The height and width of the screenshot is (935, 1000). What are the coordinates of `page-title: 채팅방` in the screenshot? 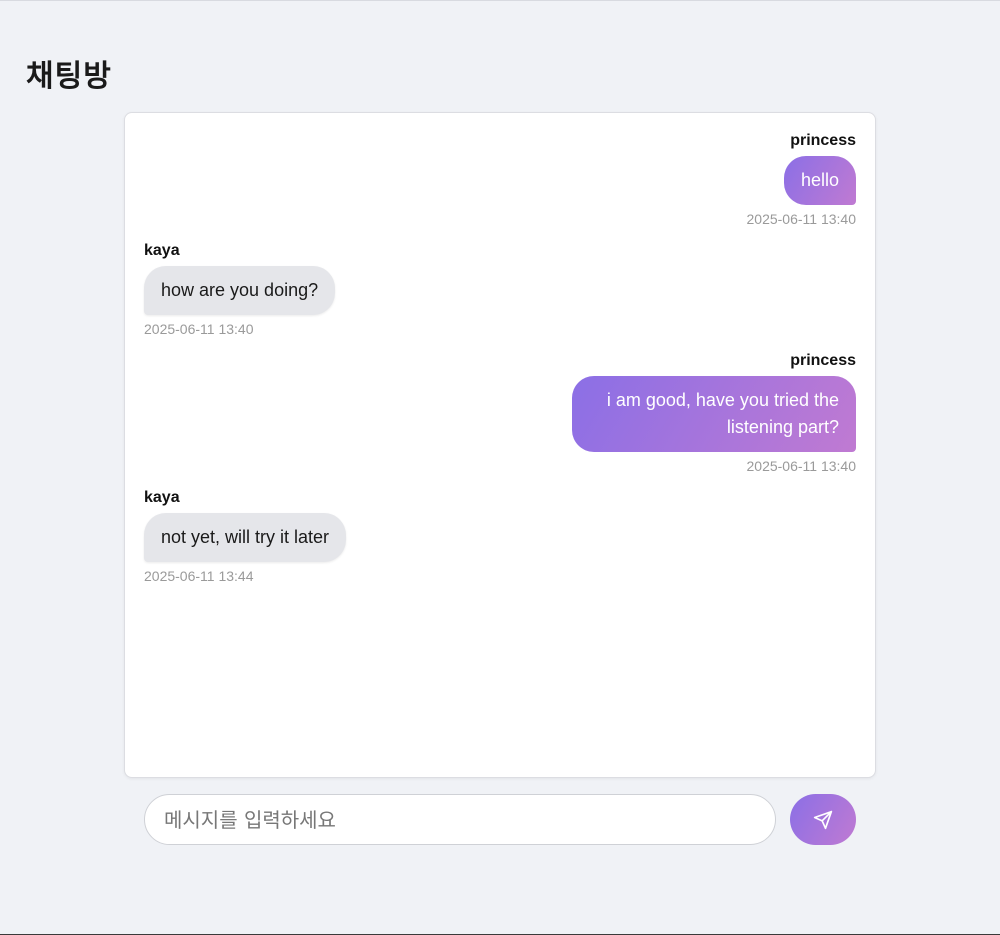 It's located at (69, 76).